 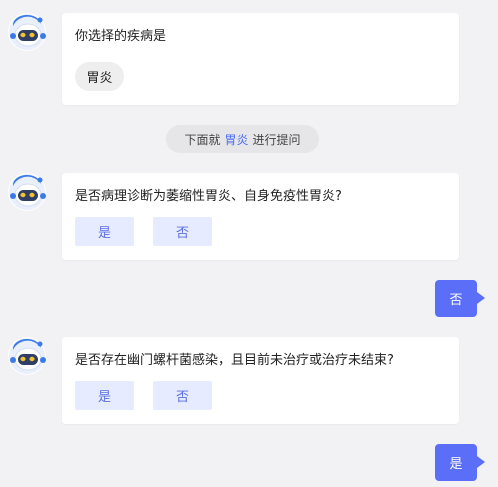 What do you see at coordinates (208, 196) in the screenshot?
I see `question-text: 是否病理诊断为萎缩性胃炎、自身免疫性胃炎?` at bounding box center [208, 196].